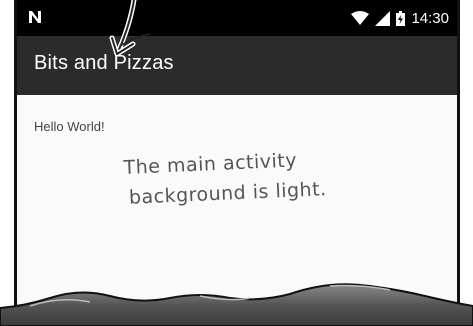 The width and height of the screenshot is (473, 326). Describe the element at coordinates (69, 126) in the screenshot. I see `hello-text: Hello World!` at that location.